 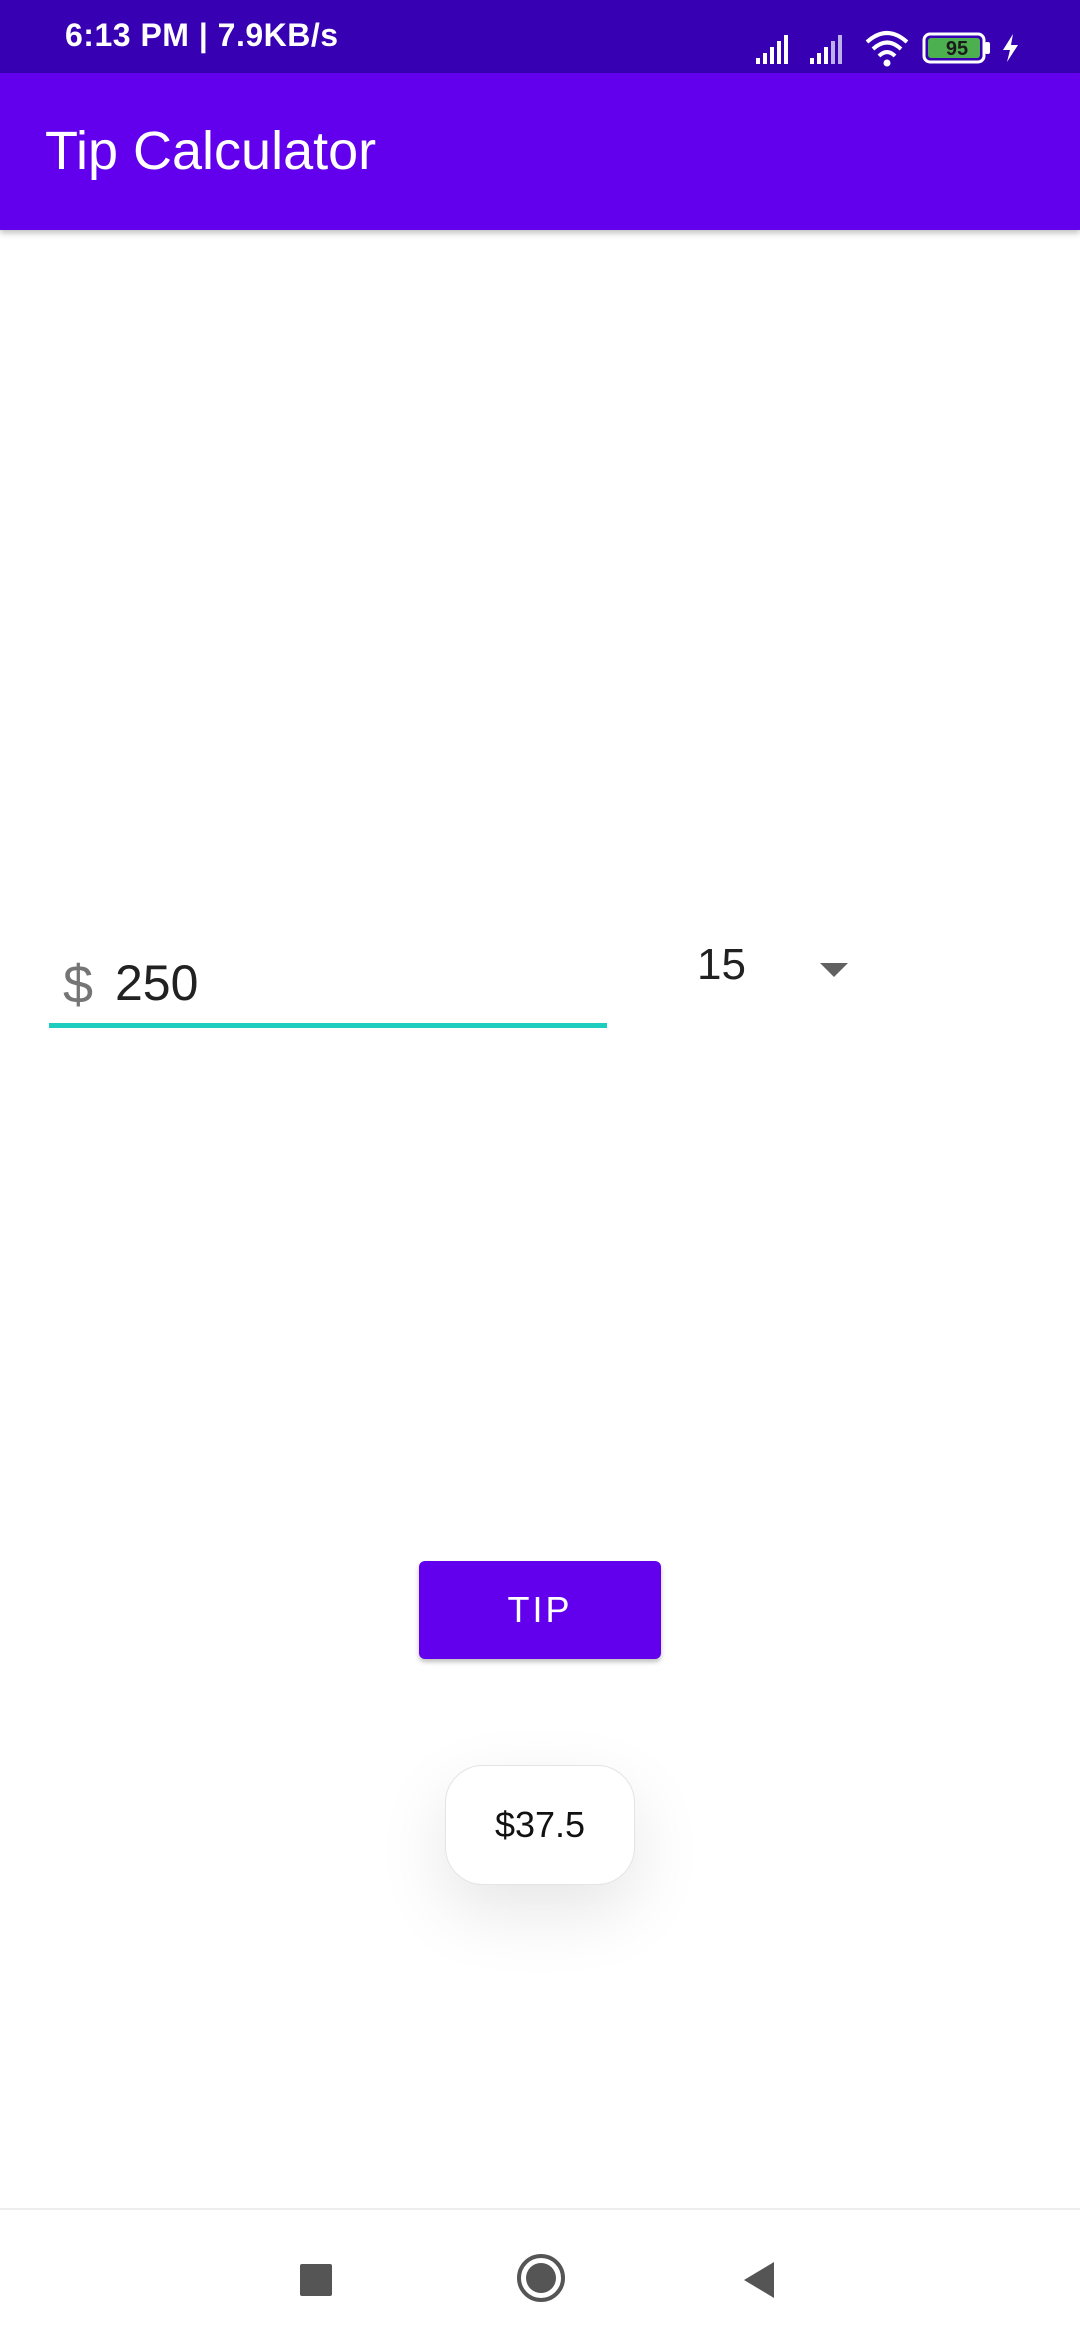 What do you see at coordinates (540, 1610) in the screenshot?
I see `tip-button: TIP` at bounding box center [540, 1610].